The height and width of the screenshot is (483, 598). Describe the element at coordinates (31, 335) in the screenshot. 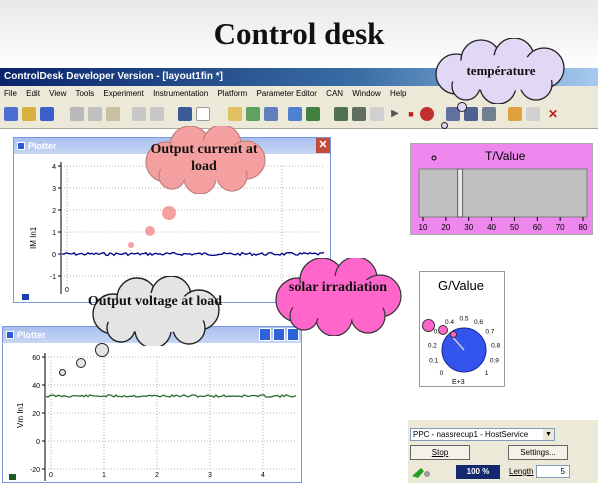

I see `plotter-voltage-title: Plotter` at that location.